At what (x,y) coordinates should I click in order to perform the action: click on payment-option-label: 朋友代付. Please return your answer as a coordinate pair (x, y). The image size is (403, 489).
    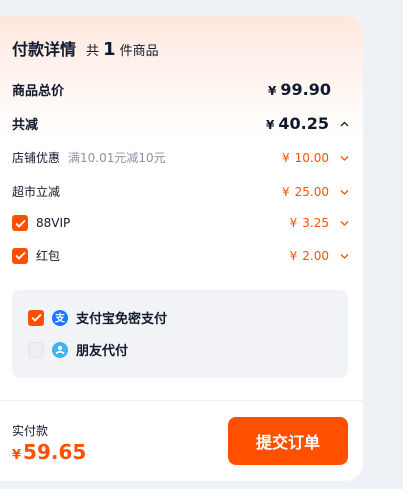
    Looking at the image, I should click on (102, 351).